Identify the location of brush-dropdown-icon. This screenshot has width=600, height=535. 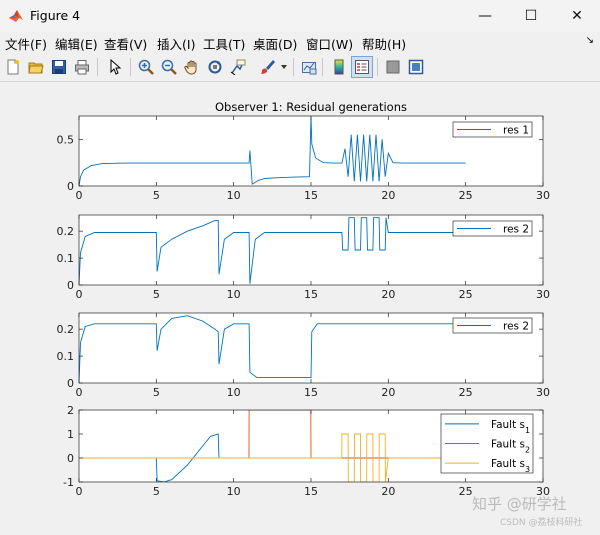
(284, 67).